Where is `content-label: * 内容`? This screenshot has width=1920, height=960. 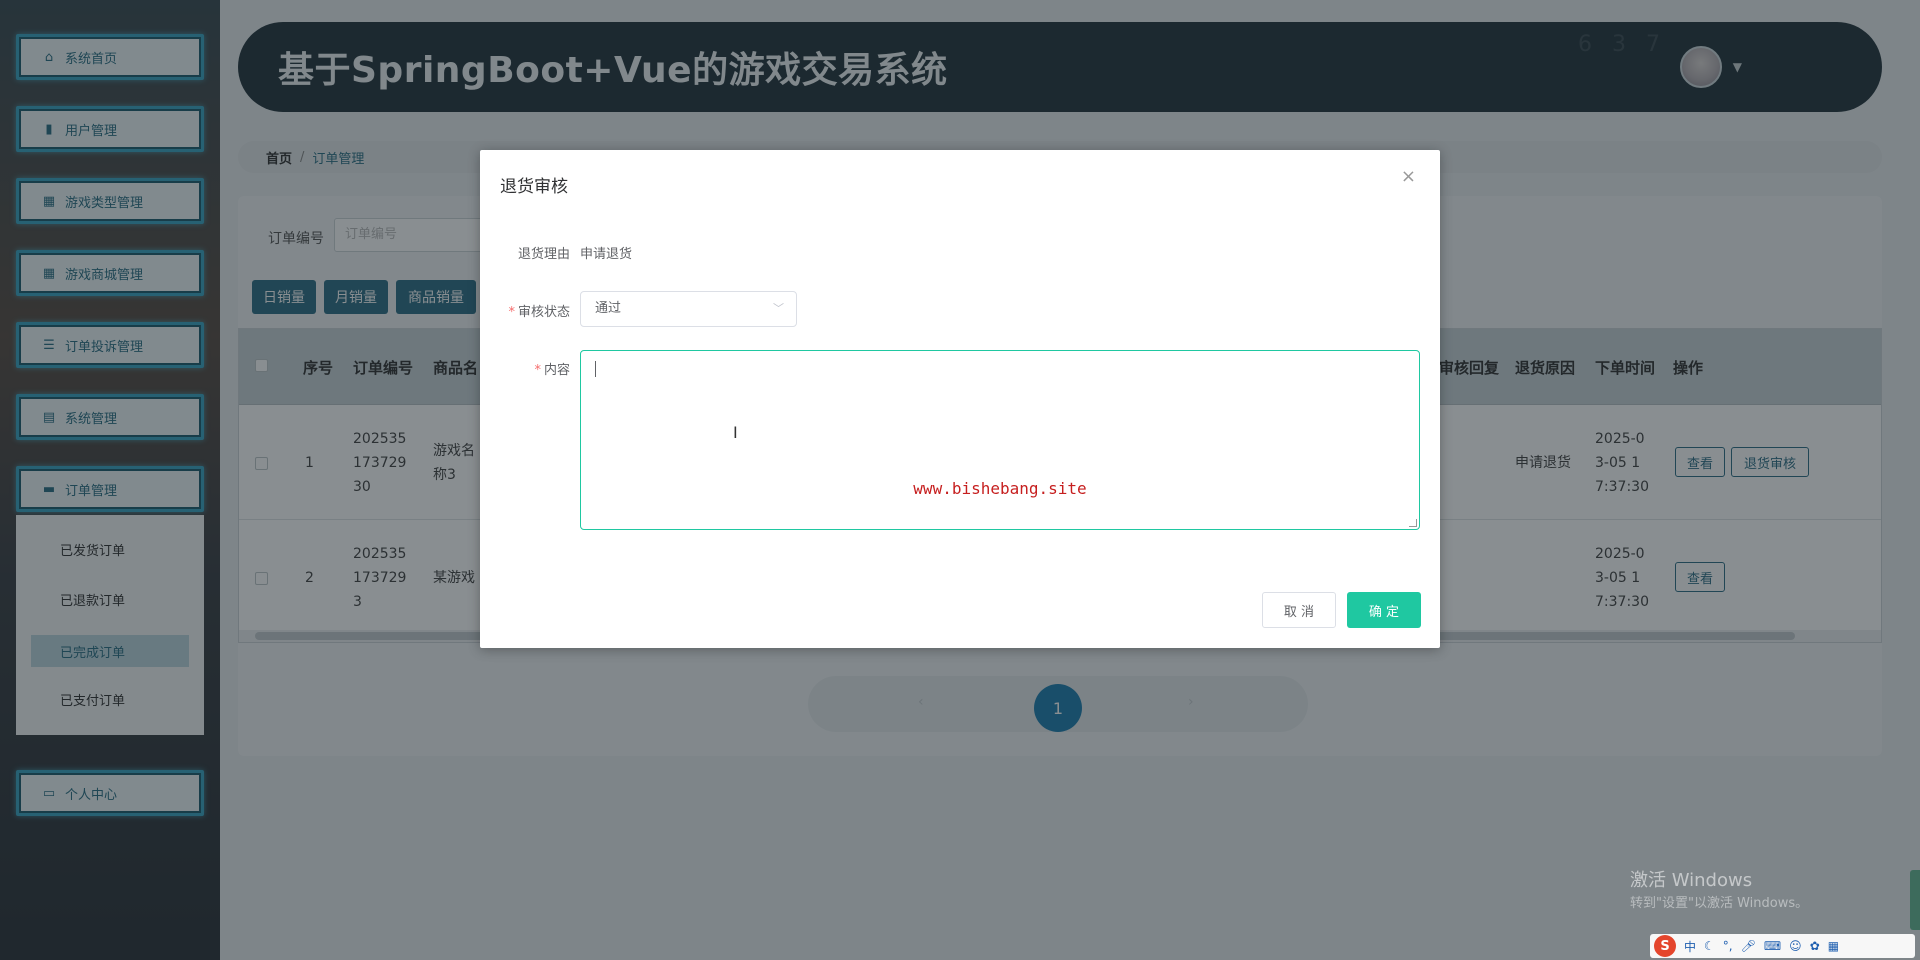
content-label: * 内容 is located at coordinates (552, 370).